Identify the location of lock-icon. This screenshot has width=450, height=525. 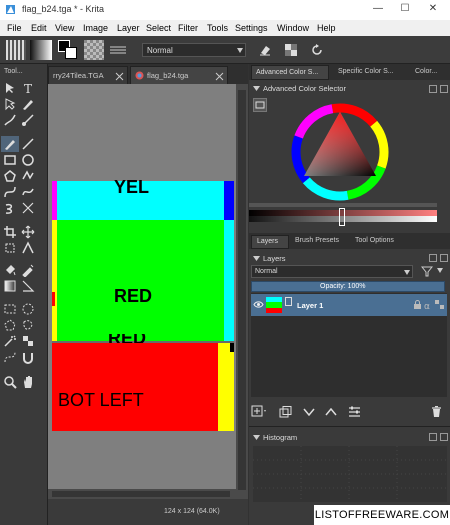
(417, 305).